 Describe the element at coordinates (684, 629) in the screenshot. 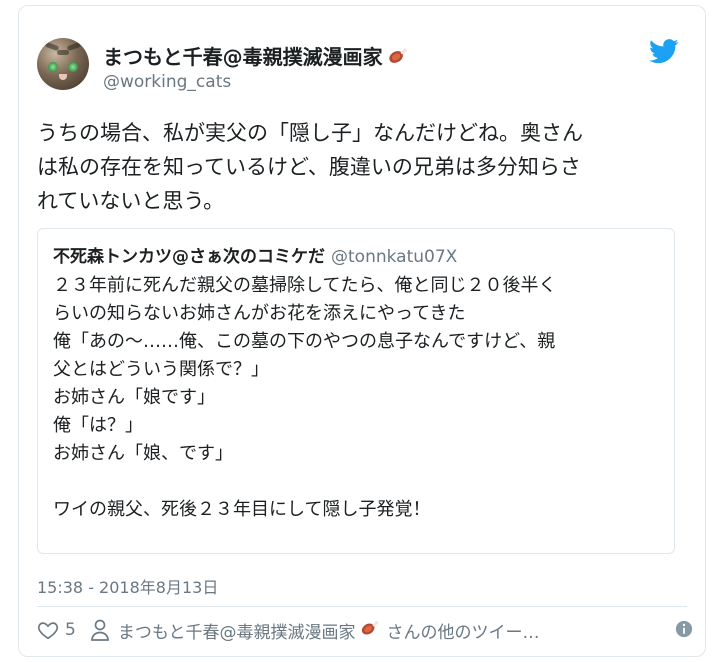

I see `info-icon` at that location.